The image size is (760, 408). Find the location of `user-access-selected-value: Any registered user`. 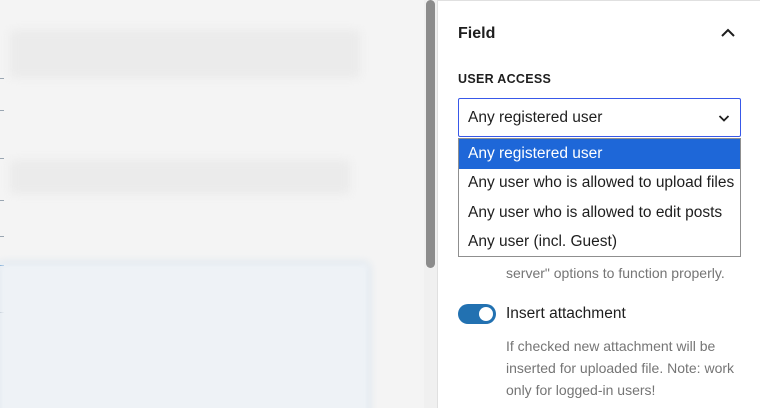

user-access-selected-value: Any registered user is located at coordinates (535, 117).